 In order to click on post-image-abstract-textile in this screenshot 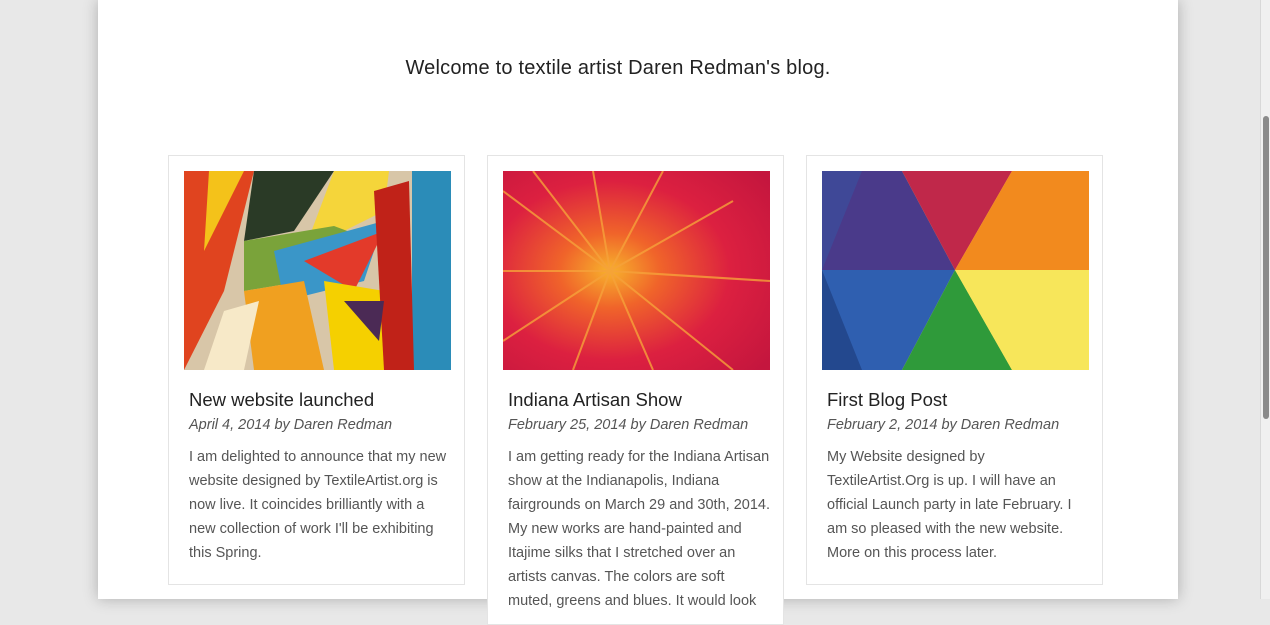, I will do `click(317, 270)`.